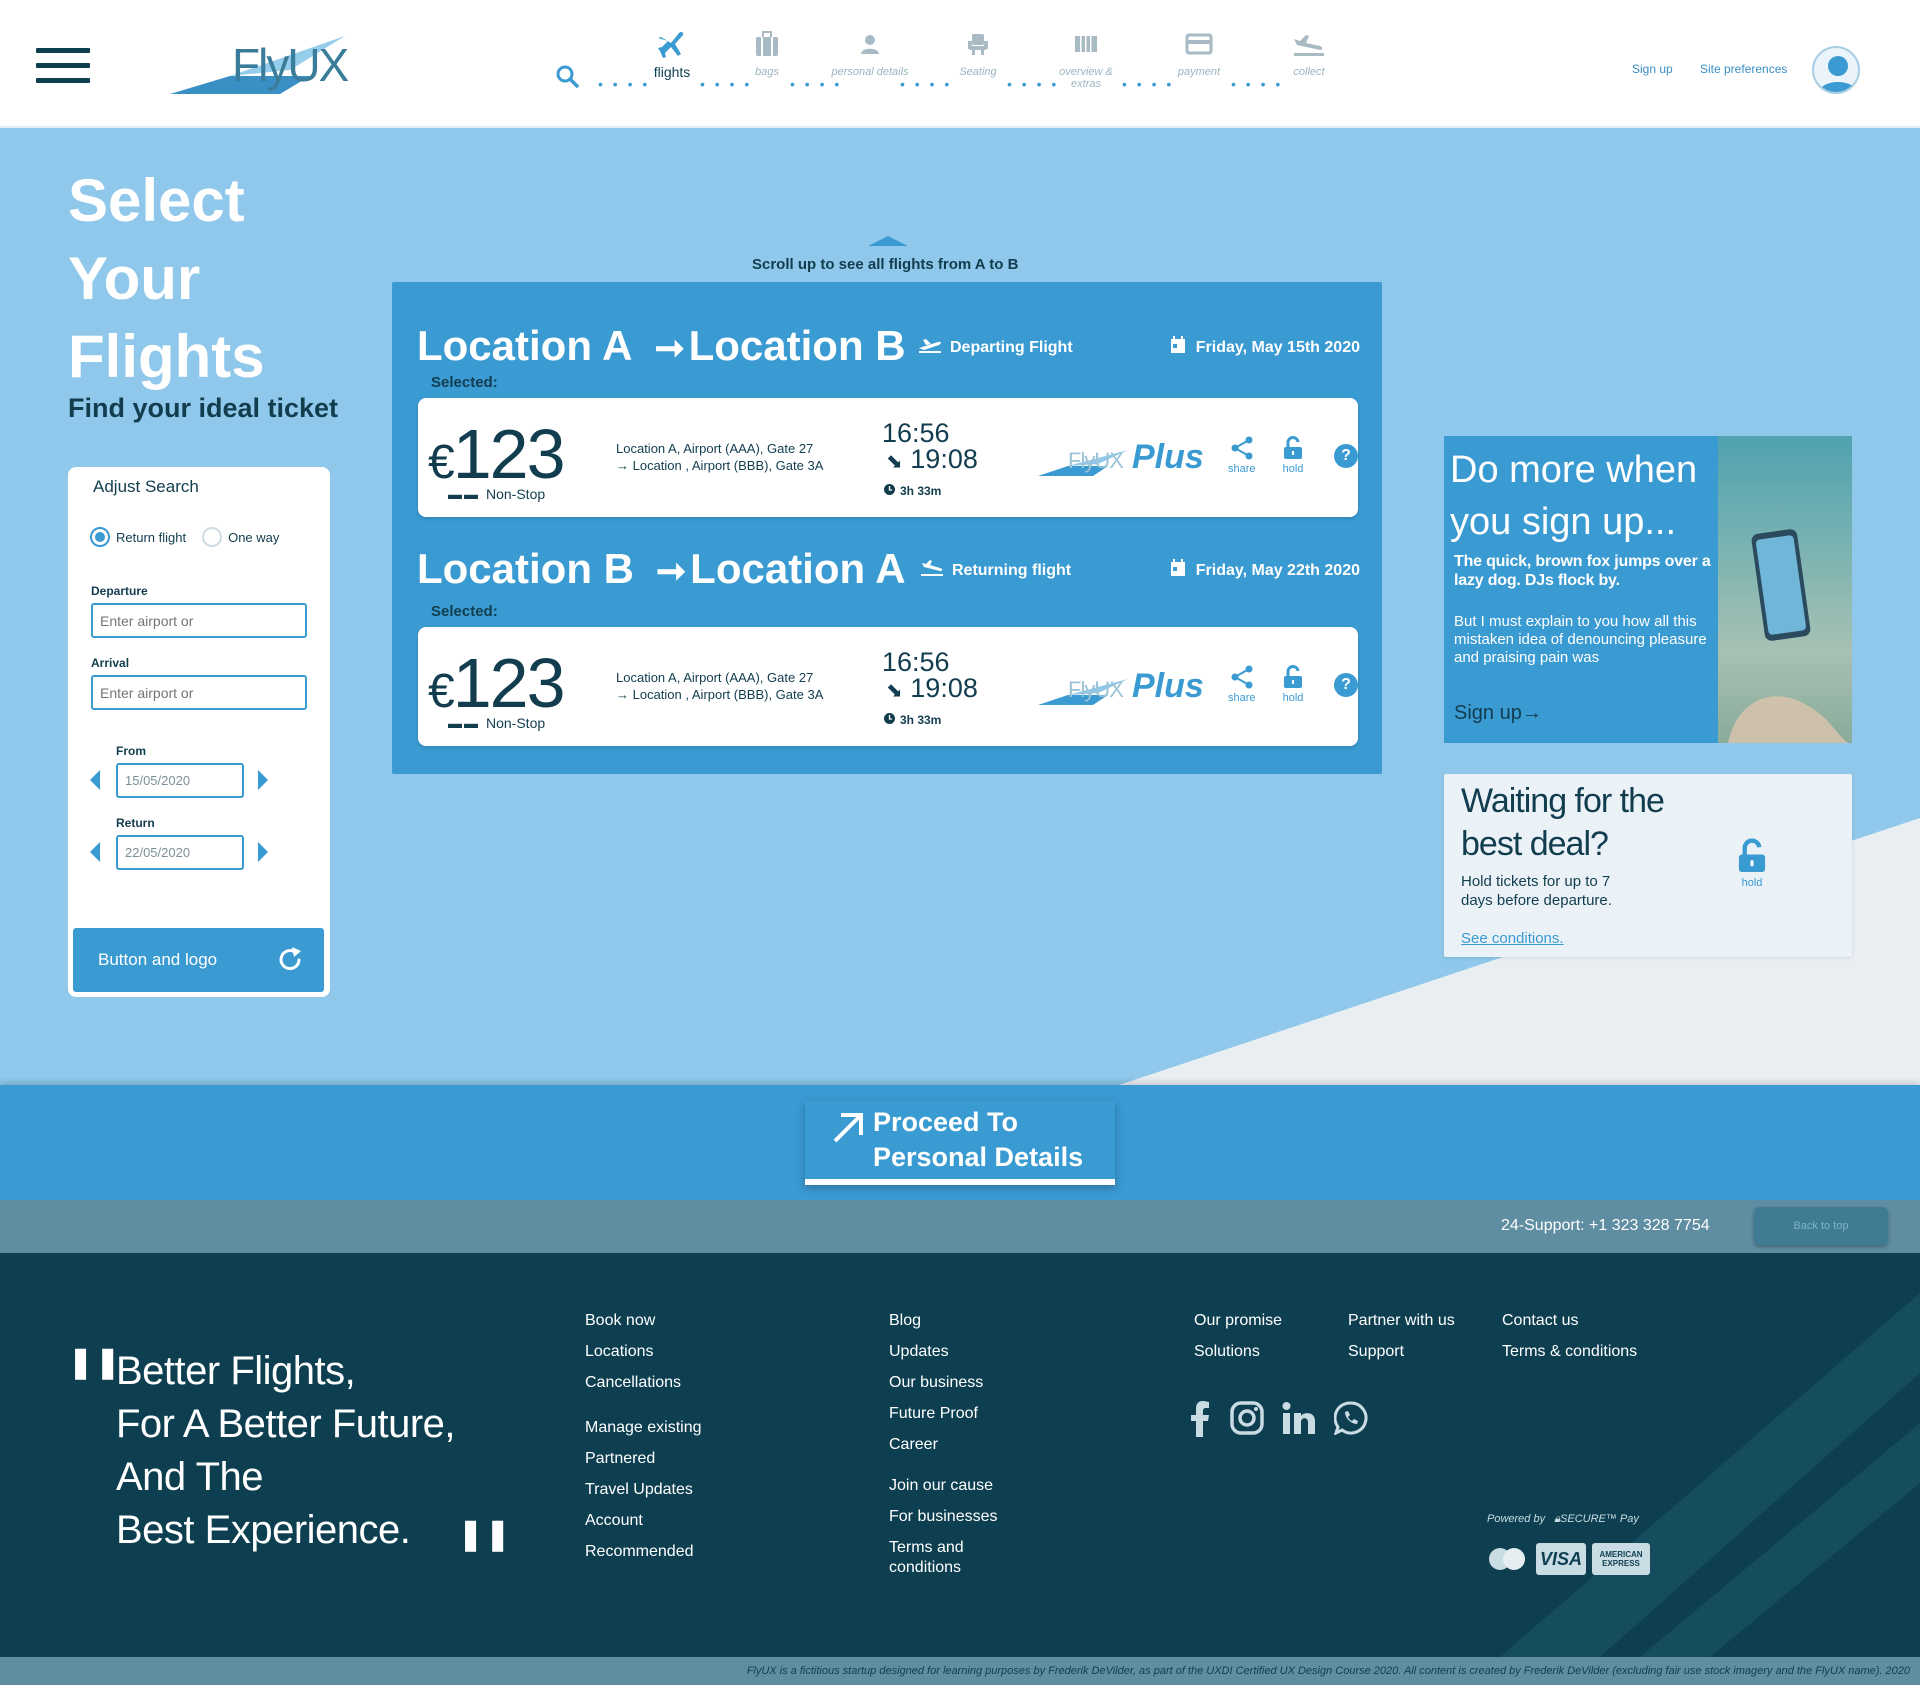  Describe the element at coordinates (1512, 938) in the screenshot. I see `see-conditions-link: See conditions.` at that location.